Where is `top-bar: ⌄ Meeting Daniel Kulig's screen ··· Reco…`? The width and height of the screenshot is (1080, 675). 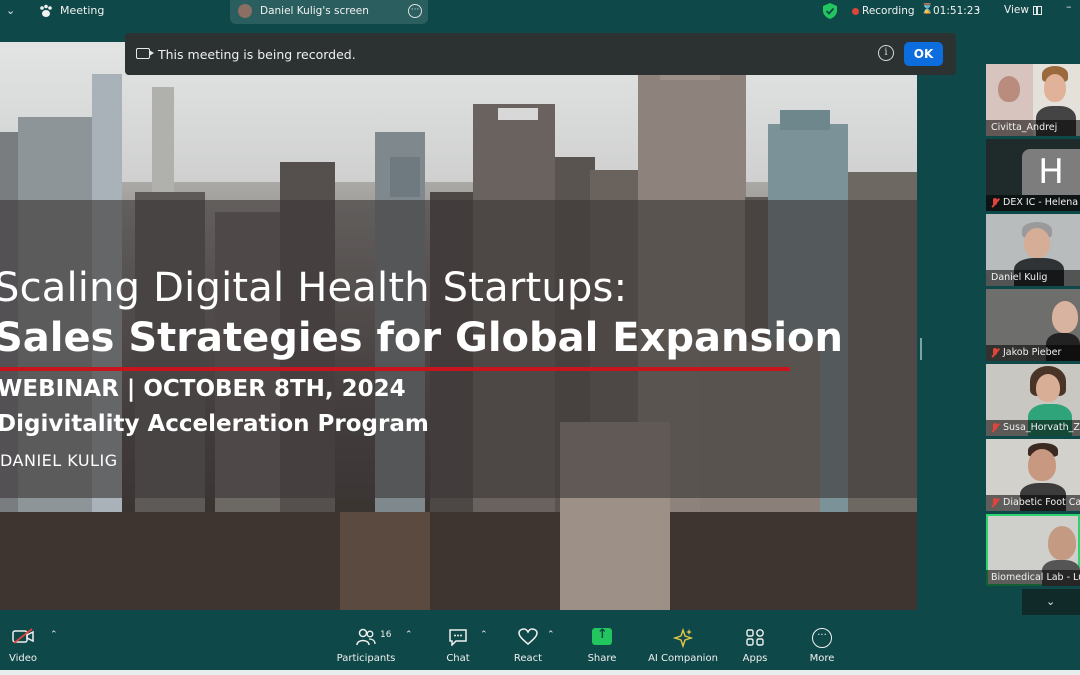
top-bar: ⌄ Meeting Daniel Kulig's screen ··· Reco… is located at coordinates (540, 13).